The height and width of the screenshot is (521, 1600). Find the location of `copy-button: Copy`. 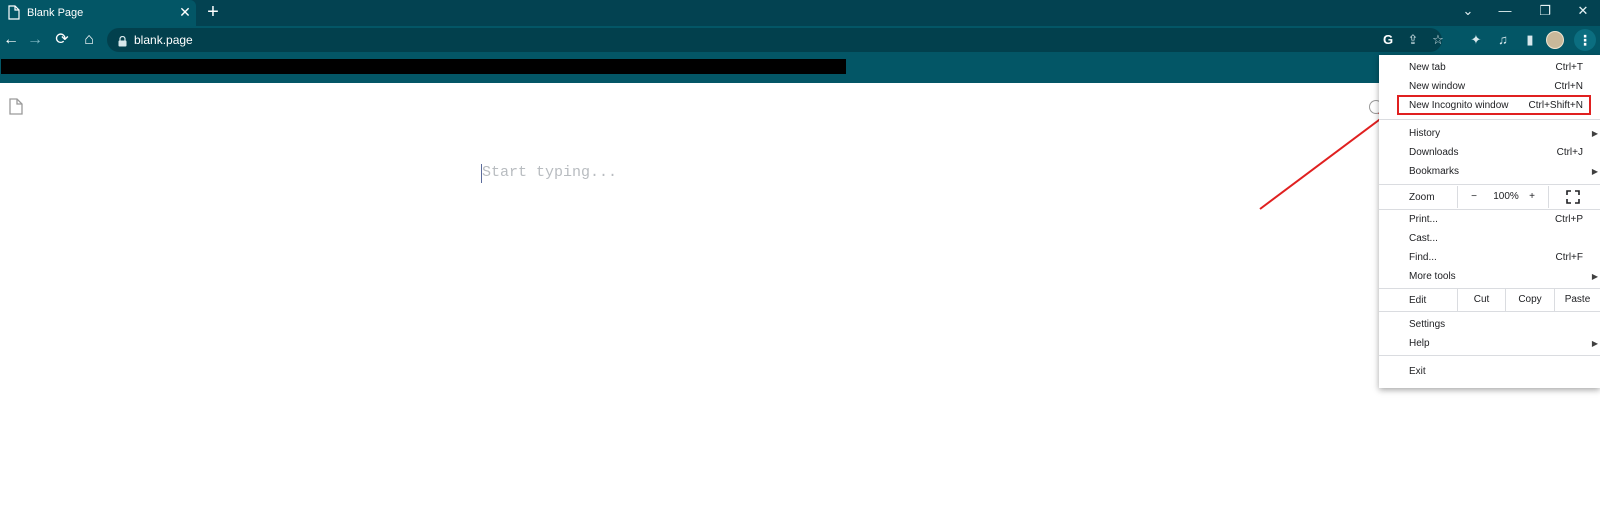

copy-button: Copy is located at coordinates (1529, 300).